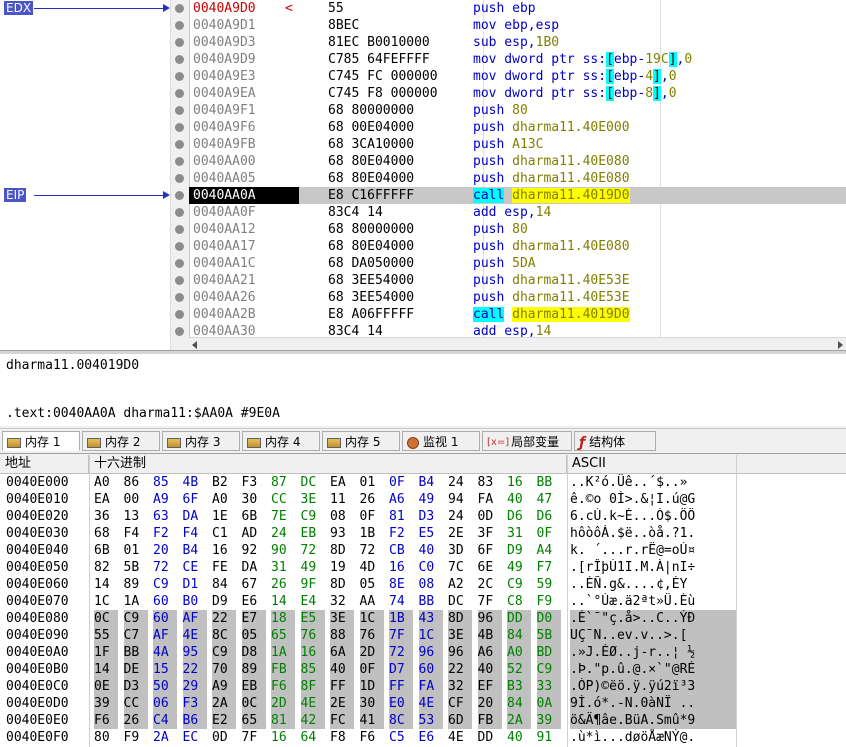  Describe the element at coordinates (517, 178) in the screenshot. I see `disasm-row: 0040AA05 68 80E04000 push dharma11.40E080` at that location.